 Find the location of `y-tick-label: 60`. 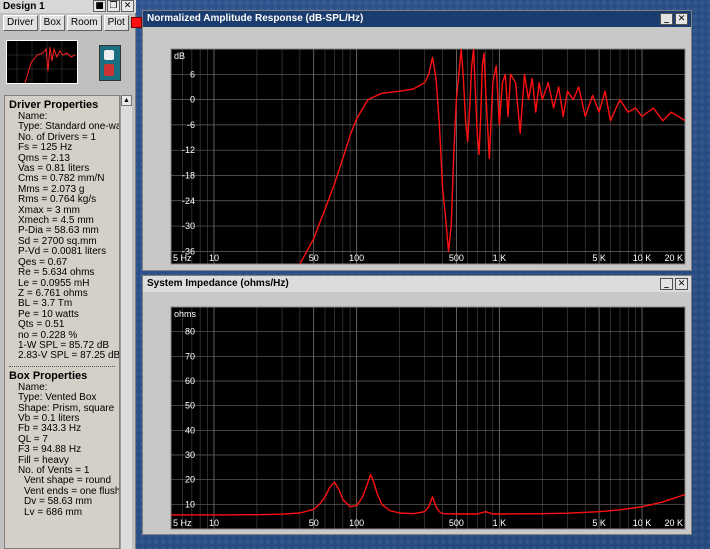

y-tick-label: 60 is located at coordinates (190, 381).